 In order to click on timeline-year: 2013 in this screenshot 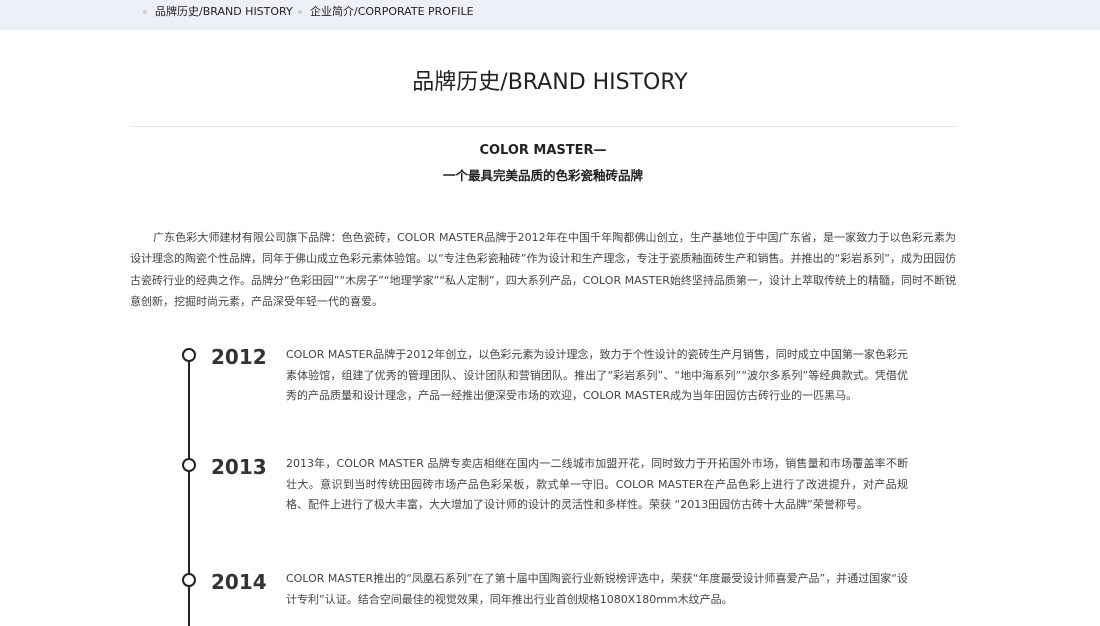, I will do `click(239, 467)`.